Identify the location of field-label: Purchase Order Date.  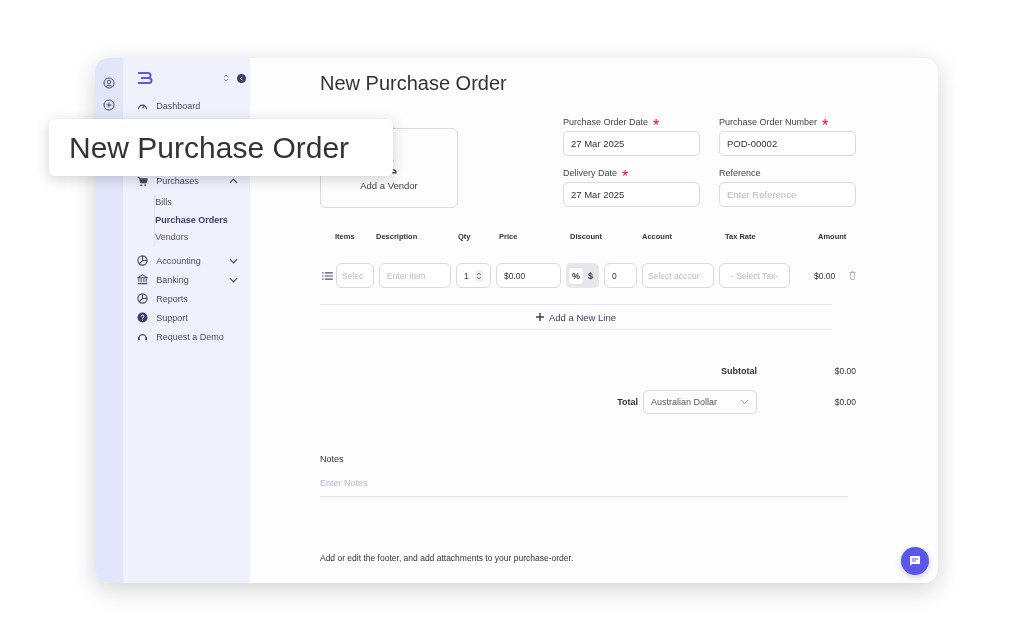
(606, 123).